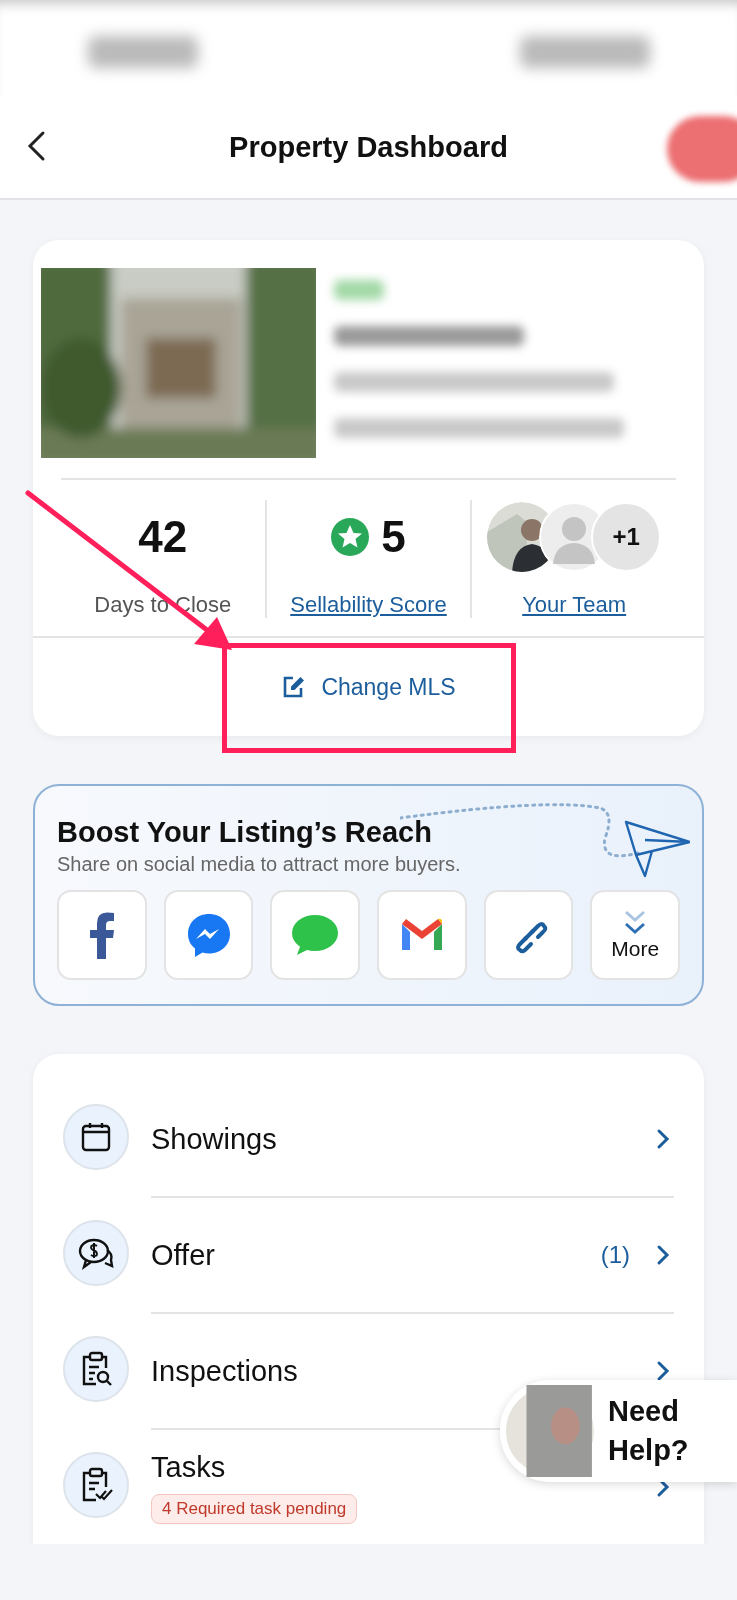 Image resolution: width=737 pixels, height=1600 pixels. Describe the element at coordinates (359, 290) in the screenshot. I see `blurred-tag` at that location.